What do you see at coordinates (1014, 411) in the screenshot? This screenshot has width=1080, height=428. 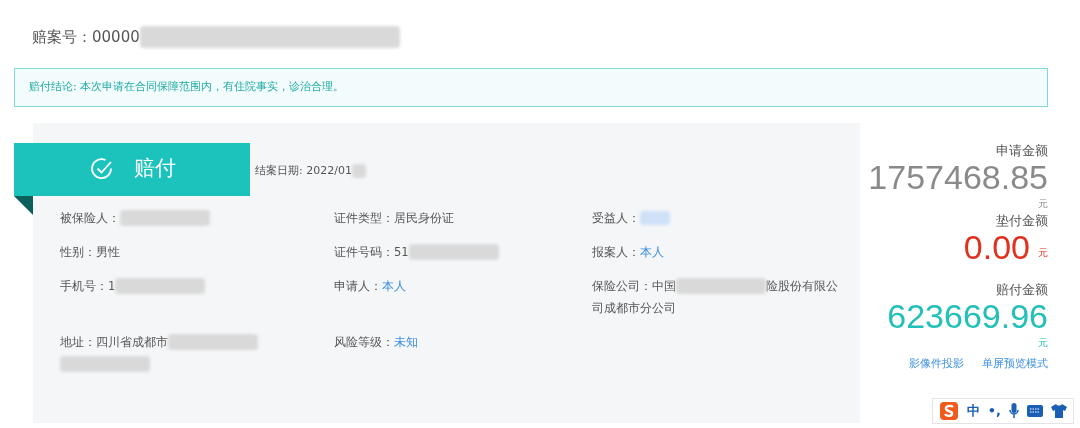 I see `microphone-icon` at bounding box center [1014, 411].